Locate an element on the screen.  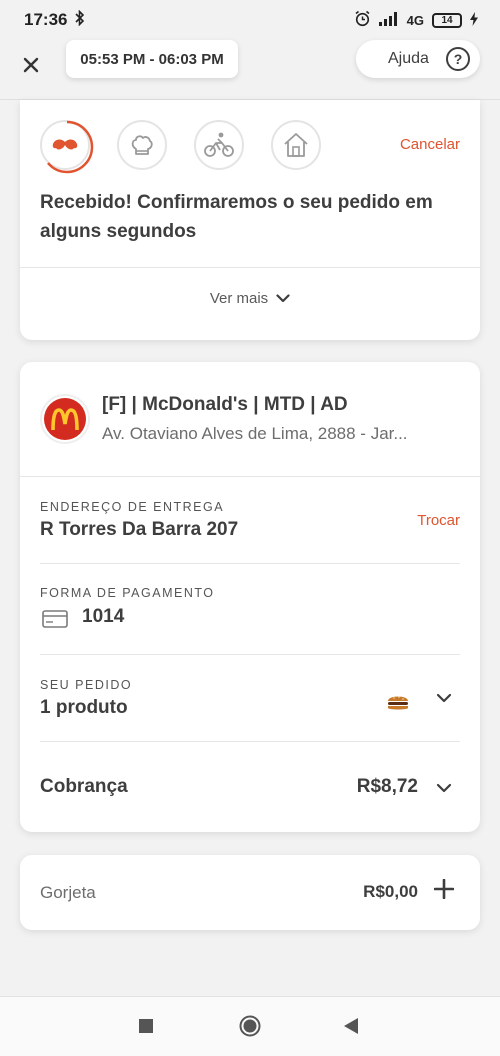
tip-value: R$0,00 is located at coordinates (390, 891).